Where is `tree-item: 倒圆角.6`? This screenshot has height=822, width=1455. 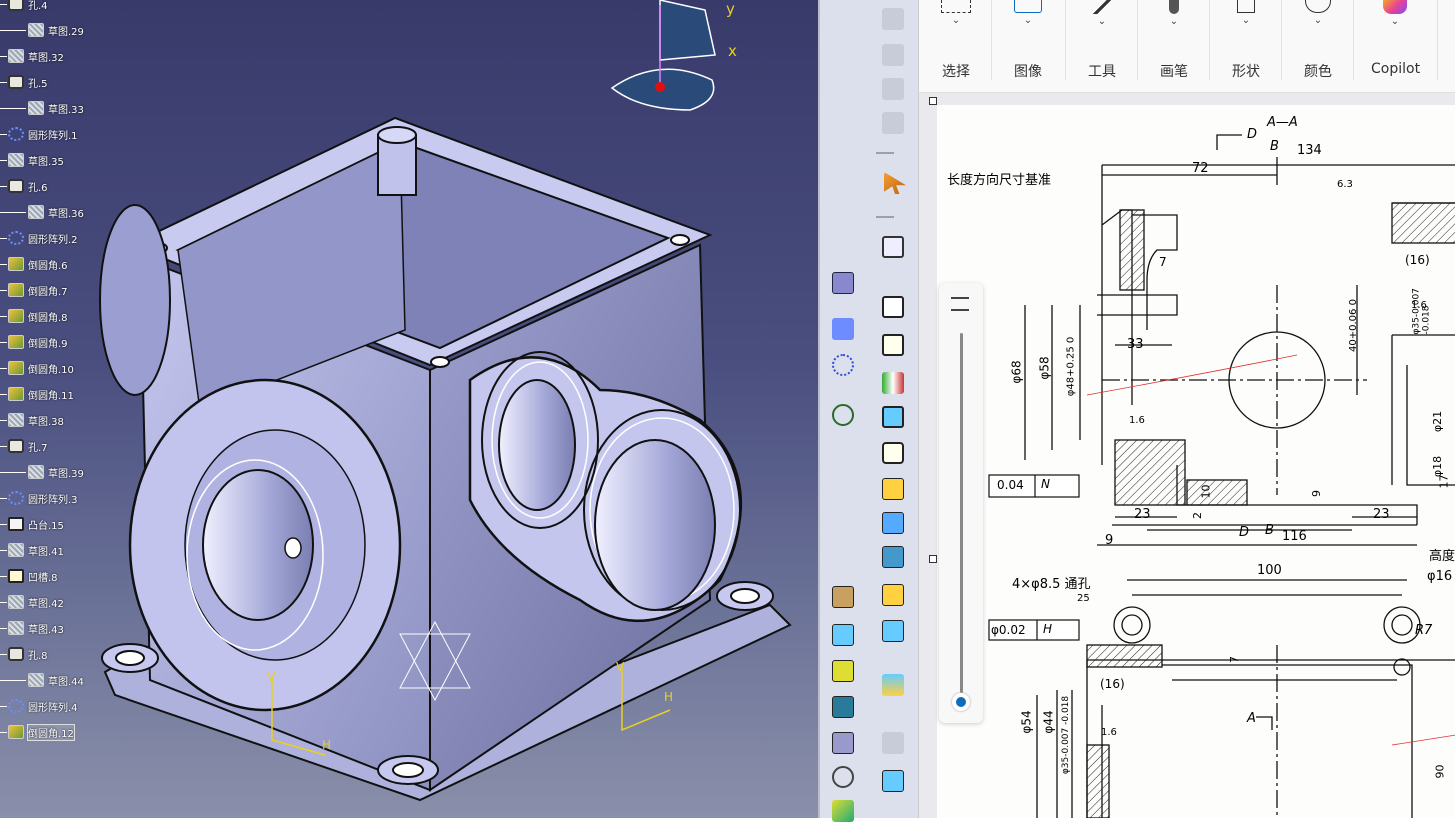
tree-item: 倒圆角.6 is located at coordinates (38, 264).